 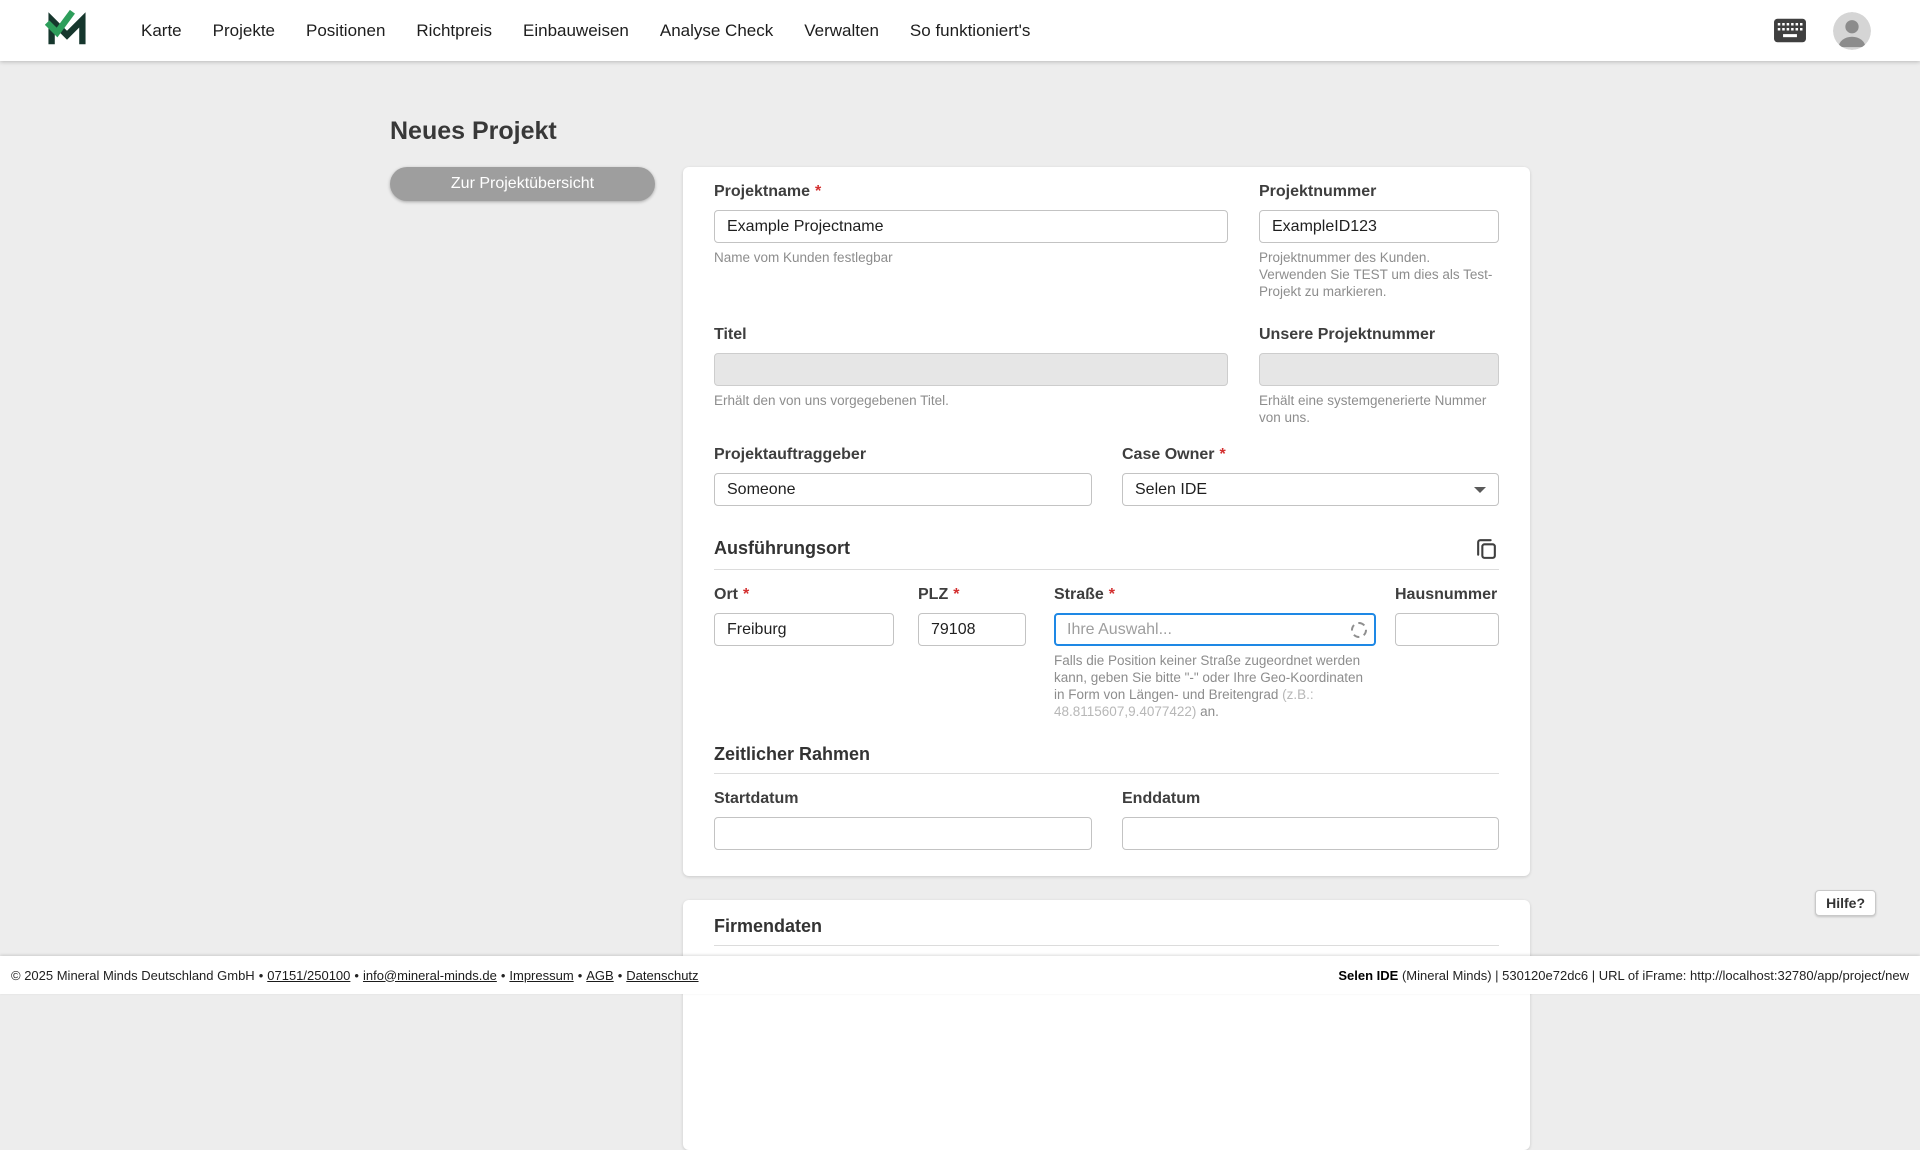 What do you see at coordinates (1215, 629) in the screenshot?
I see `strasse-input` at bounding box center [1215, 629].